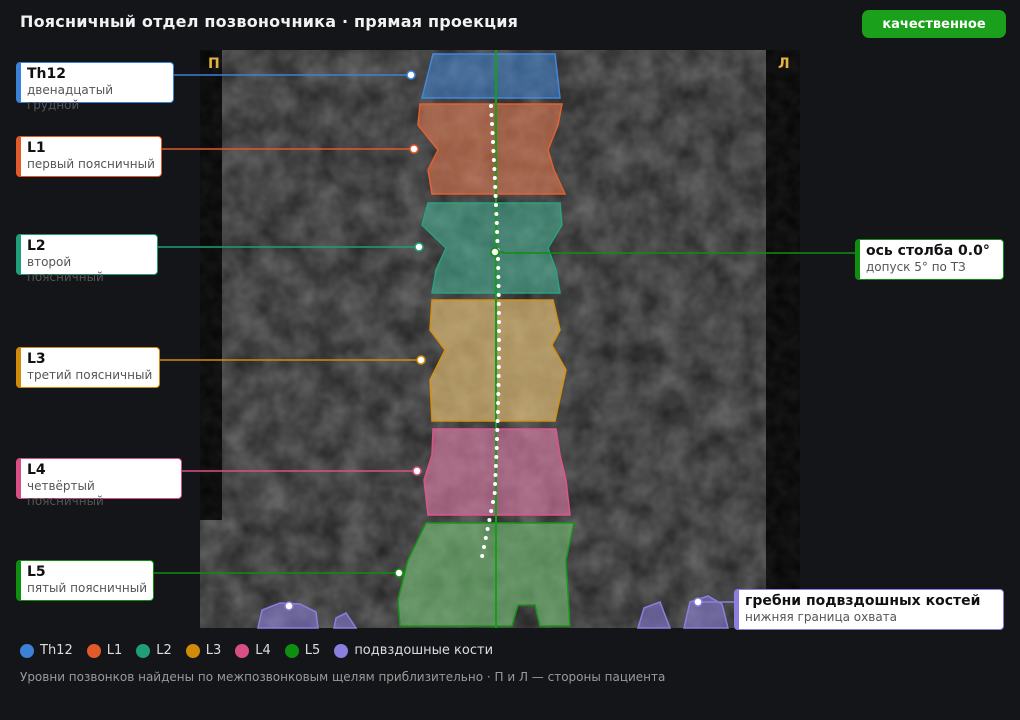  I want to click on vertebra-name: L5, so click(36, 572).